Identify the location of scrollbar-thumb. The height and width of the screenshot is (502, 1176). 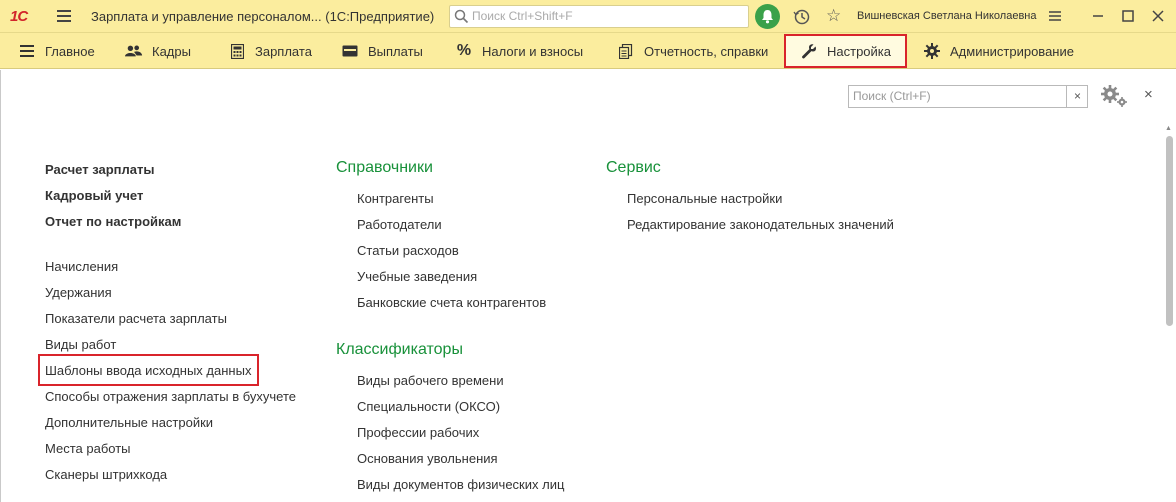
(1169, 231).